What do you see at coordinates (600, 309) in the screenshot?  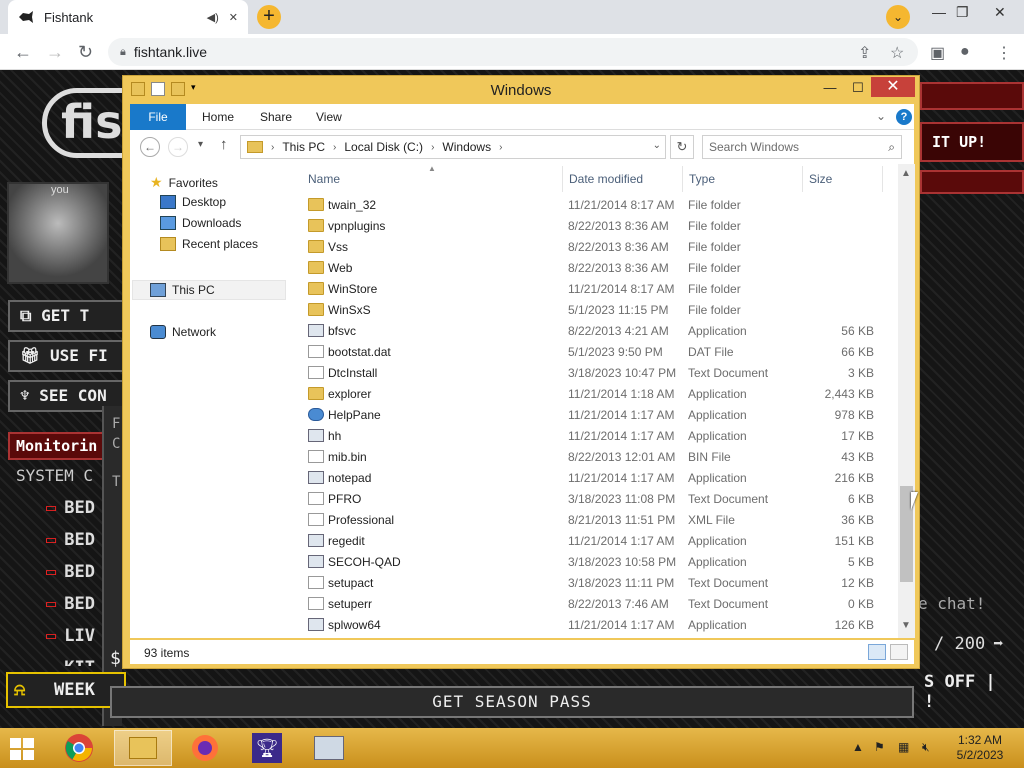 I see `file-row: WinSxS 5/1/2023 11:15 PM File folder` at bounding box center [600, 309].